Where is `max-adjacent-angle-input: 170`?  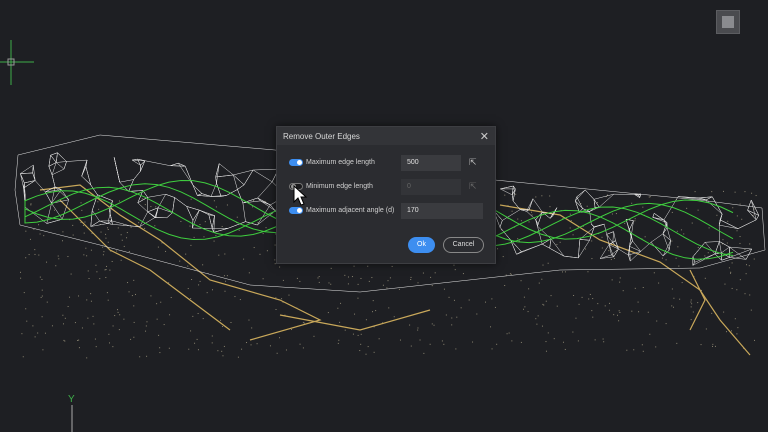 max-adjacent-angle-input: 170 is located at coordinates (442, 211).